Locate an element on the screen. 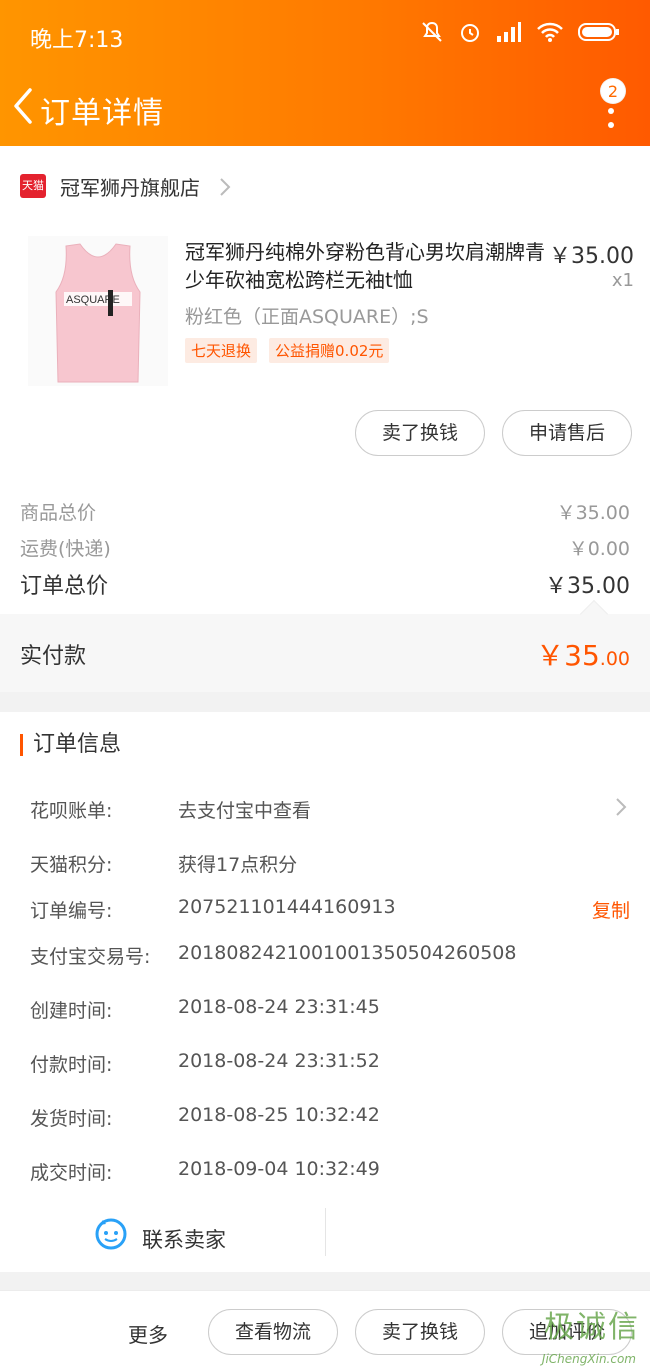 This screenshot has height=1372, width=650. goods-total-label: 商品总价 is located at coordinates (58, 513).